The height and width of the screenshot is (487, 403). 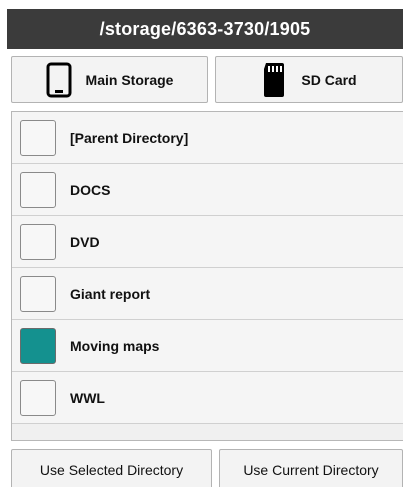 What do you see at coordinates (90, 189) in the screenshot?
I see `directory-label: DOCS` at bounding box center [90, 189].